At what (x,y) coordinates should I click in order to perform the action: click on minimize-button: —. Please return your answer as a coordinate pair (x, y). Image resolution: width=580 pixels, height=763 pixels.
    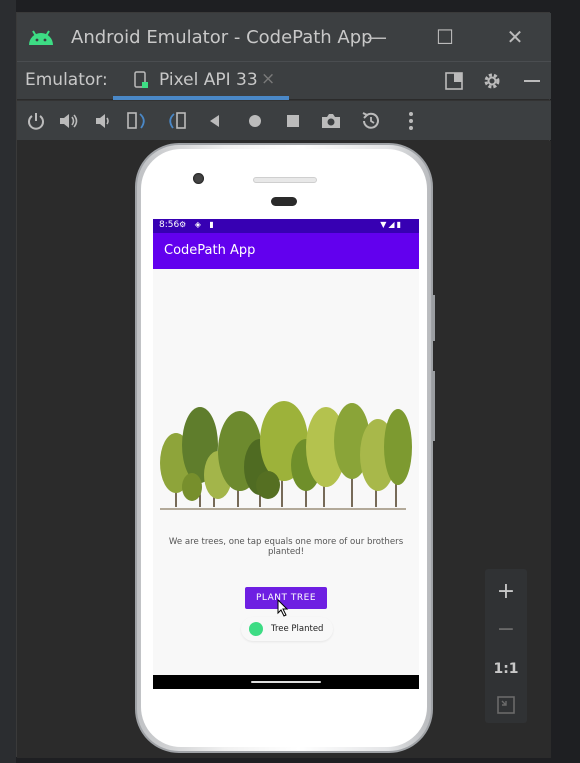
    Looking at the image, I should click on (377, 37).